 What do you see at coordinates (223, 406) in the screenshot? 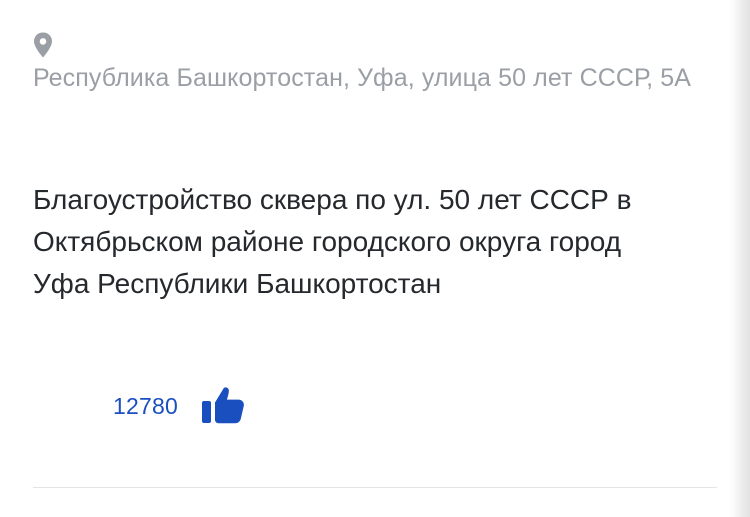
I see `thumbs-up-icon` at bounding box center [223, 406].